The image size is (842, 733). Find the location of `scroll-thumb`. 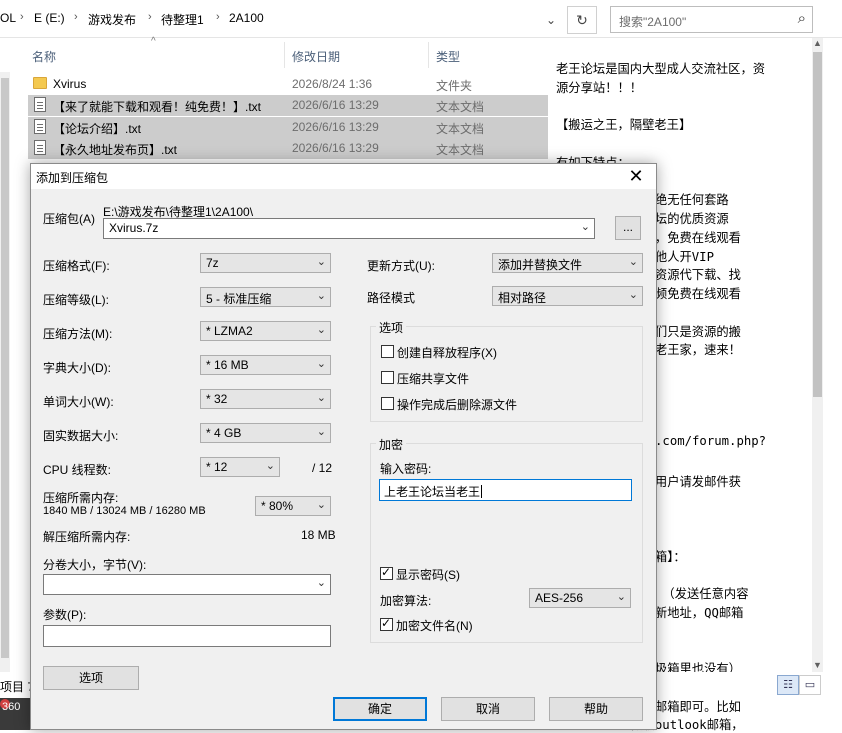

scroll-thumb is located at coordinates (817, 224).